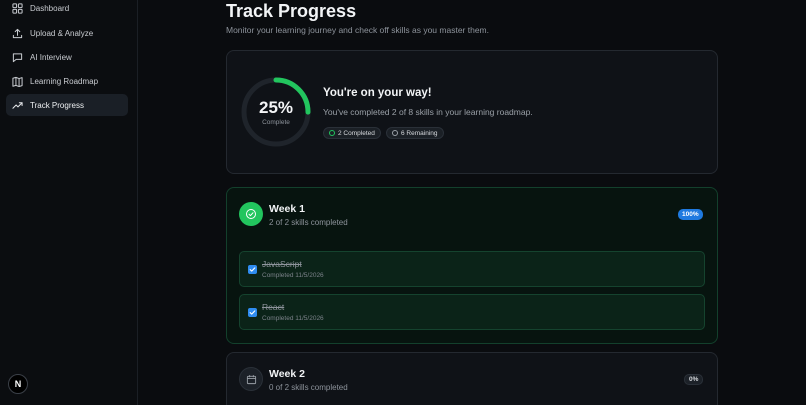  Describe the element at coordinates (64, 81) in the screenshot. I see `sidebar-item-label: Learning Roadmap` at that location.